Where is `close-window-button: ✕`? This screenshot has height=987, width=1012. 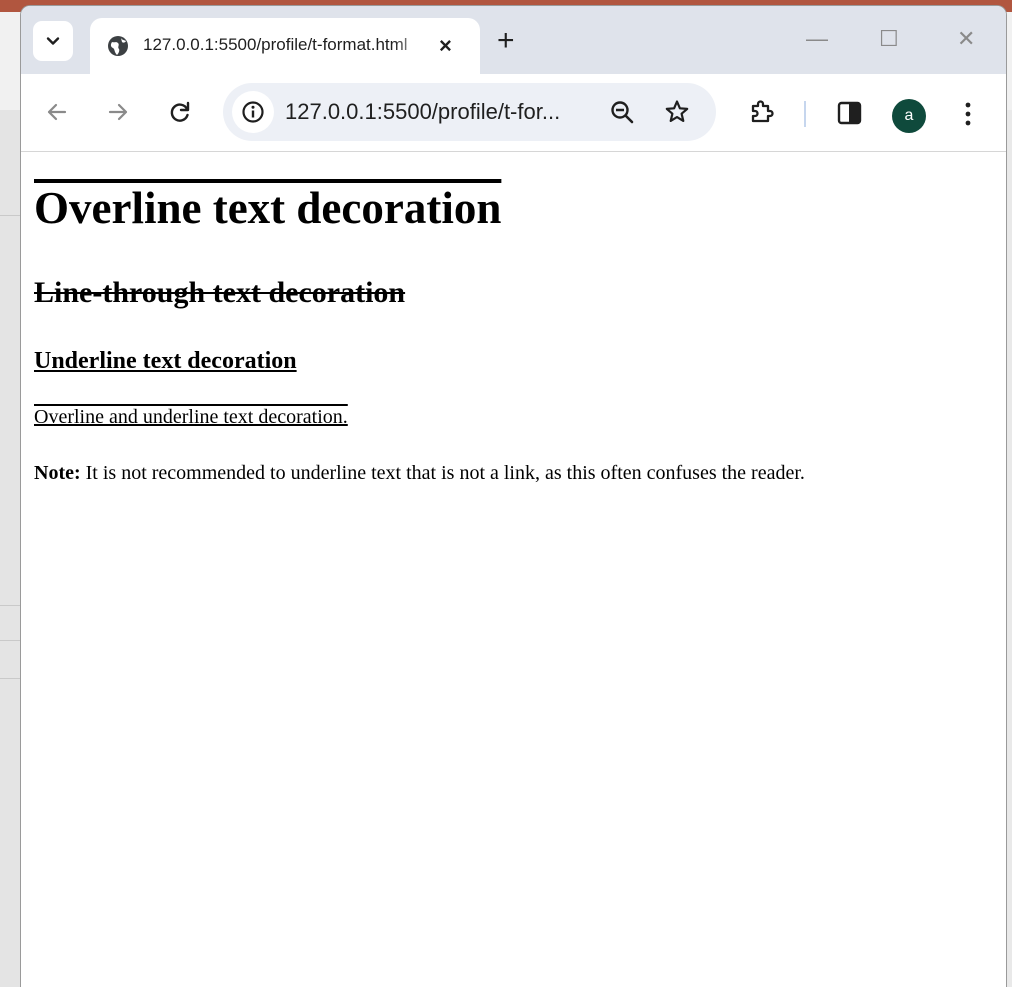
close-window-button: ✕ is located at coordinates (966, 39).